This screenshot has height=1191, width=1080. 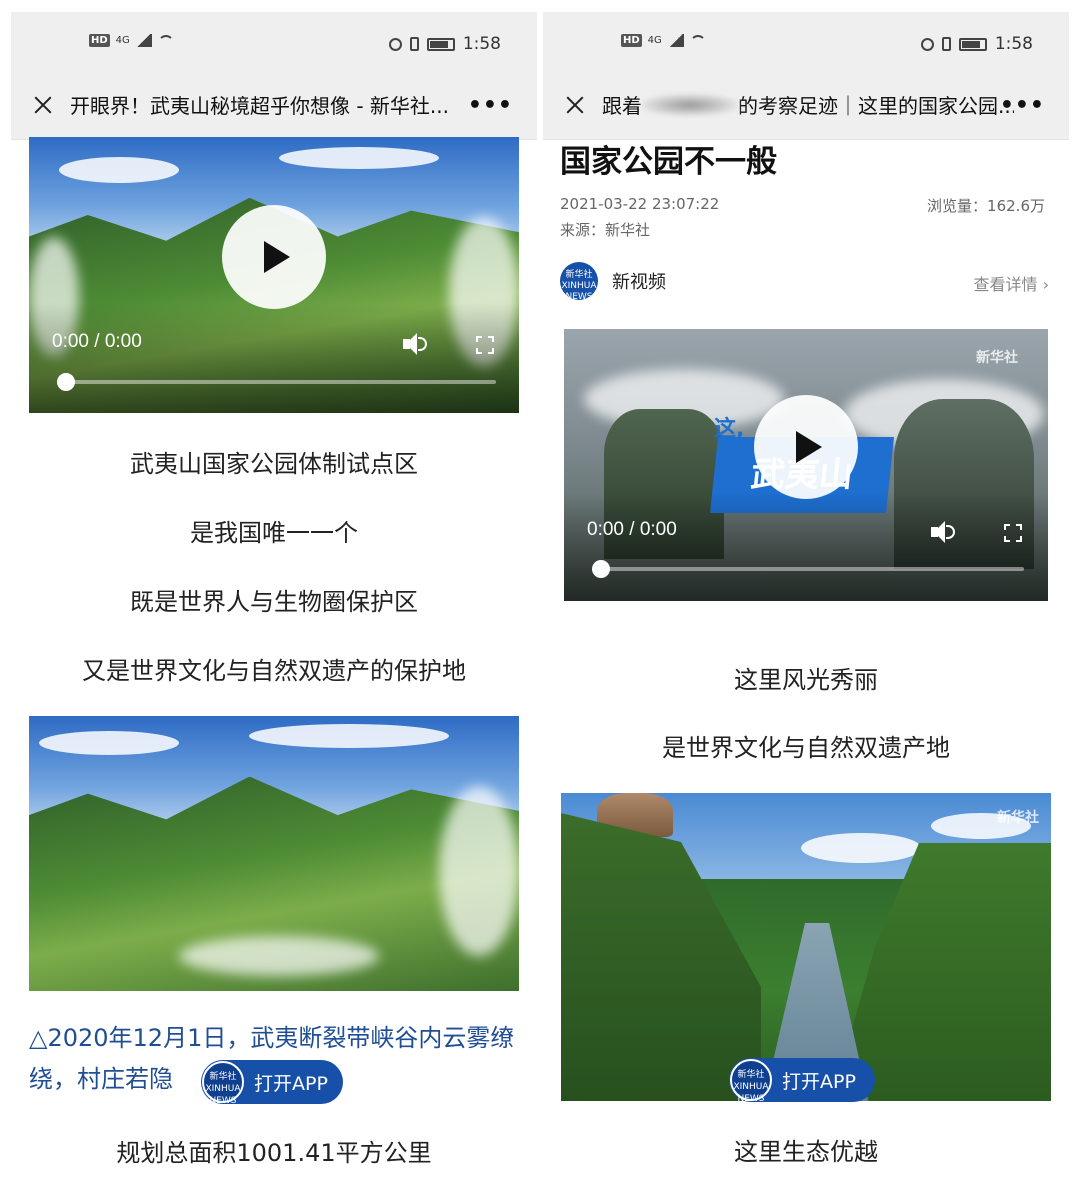 What do you see at coordinates (1005, 284) in the screenshot?
I see `see-detail-label: 查看详情` at bounding box center [1005, 284].